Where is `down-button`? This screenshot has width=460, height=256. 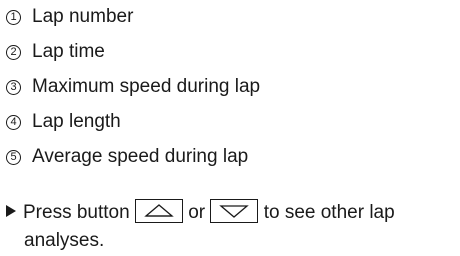 down-button is located at coordinates (234, 210).